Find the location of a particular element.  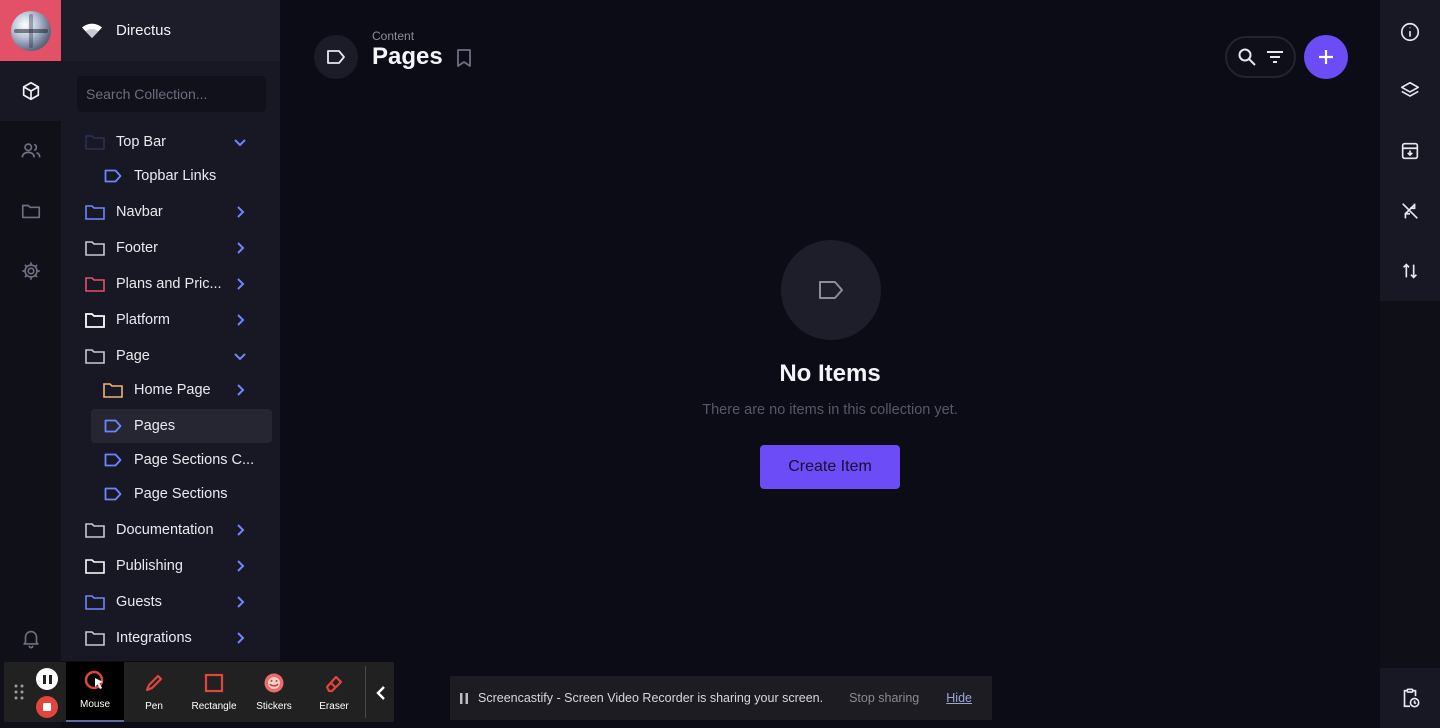

nav-item-footer: Footer is located at coordinates (174, 248).